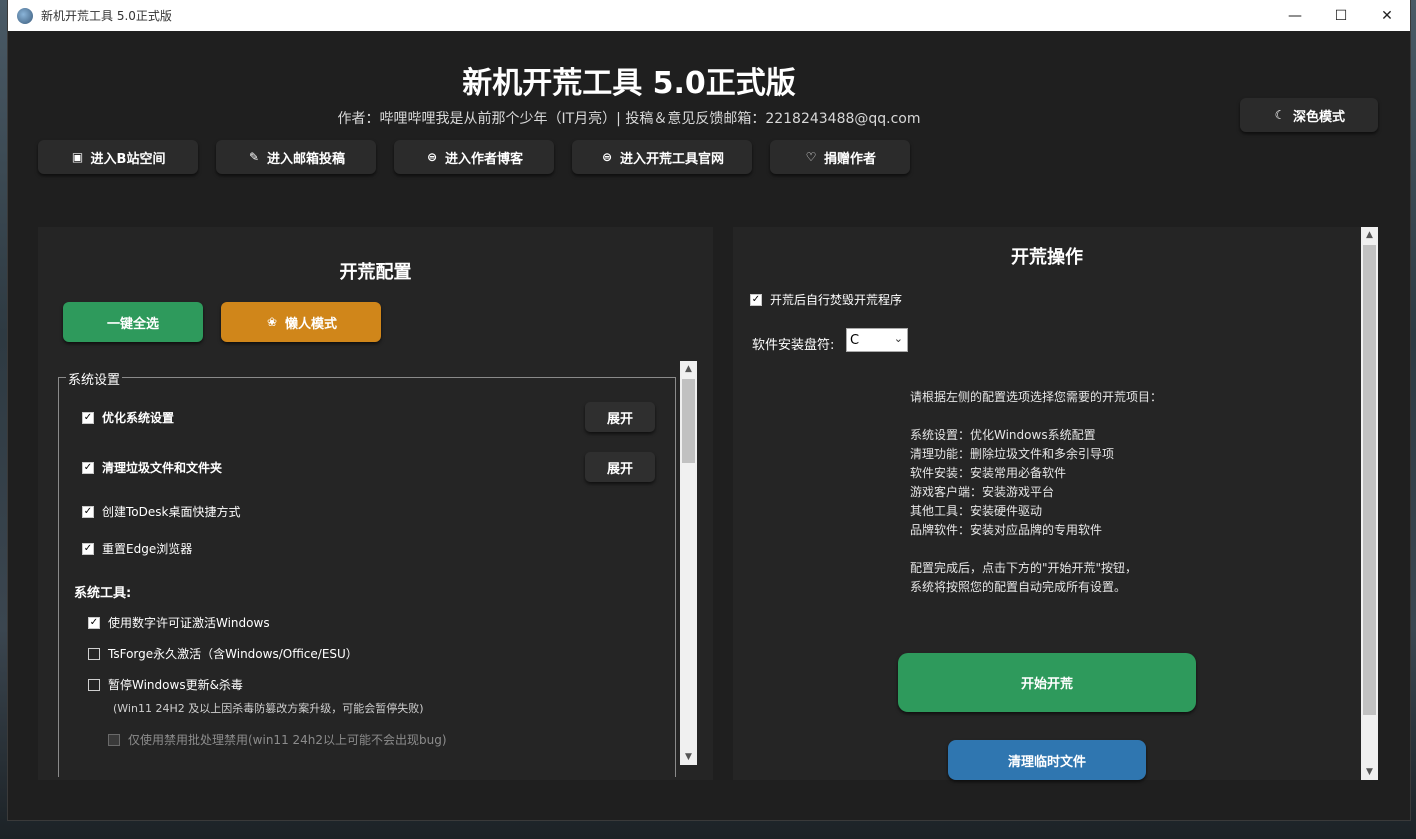 Image resolution: width=1416 pixels, height=839 pixels. What do you see at coordinates (175, 685) in the screenshot?
I see `option-label: 暂停Windows更新&杀毒` at bounding box center [175, 685].